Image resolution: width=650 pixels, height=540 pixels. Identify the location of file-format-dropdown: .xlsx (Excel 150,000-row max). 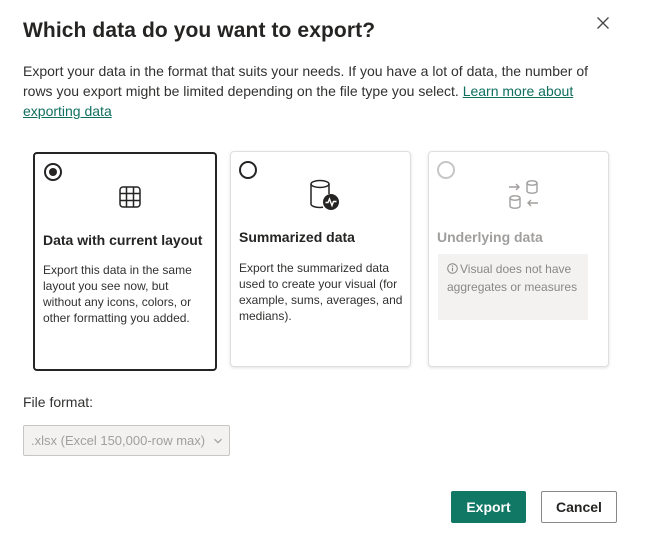
(126, 440).